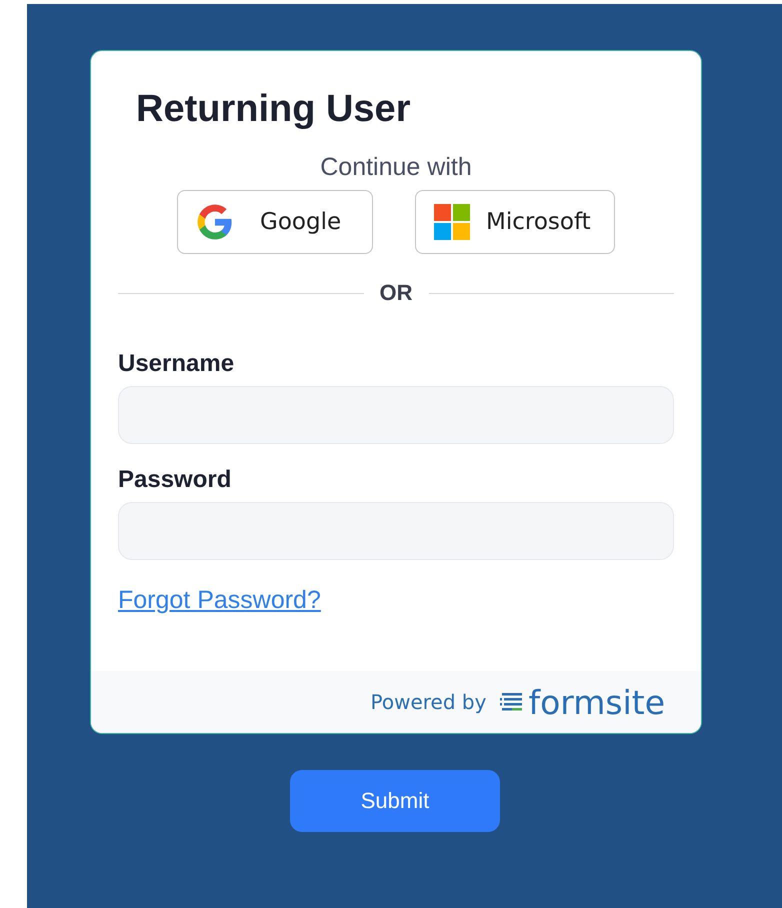  What do you see at coordinates (511, 702) in the screenshot?
I see `lines-logo-icon` at bounding box center [511, 702].